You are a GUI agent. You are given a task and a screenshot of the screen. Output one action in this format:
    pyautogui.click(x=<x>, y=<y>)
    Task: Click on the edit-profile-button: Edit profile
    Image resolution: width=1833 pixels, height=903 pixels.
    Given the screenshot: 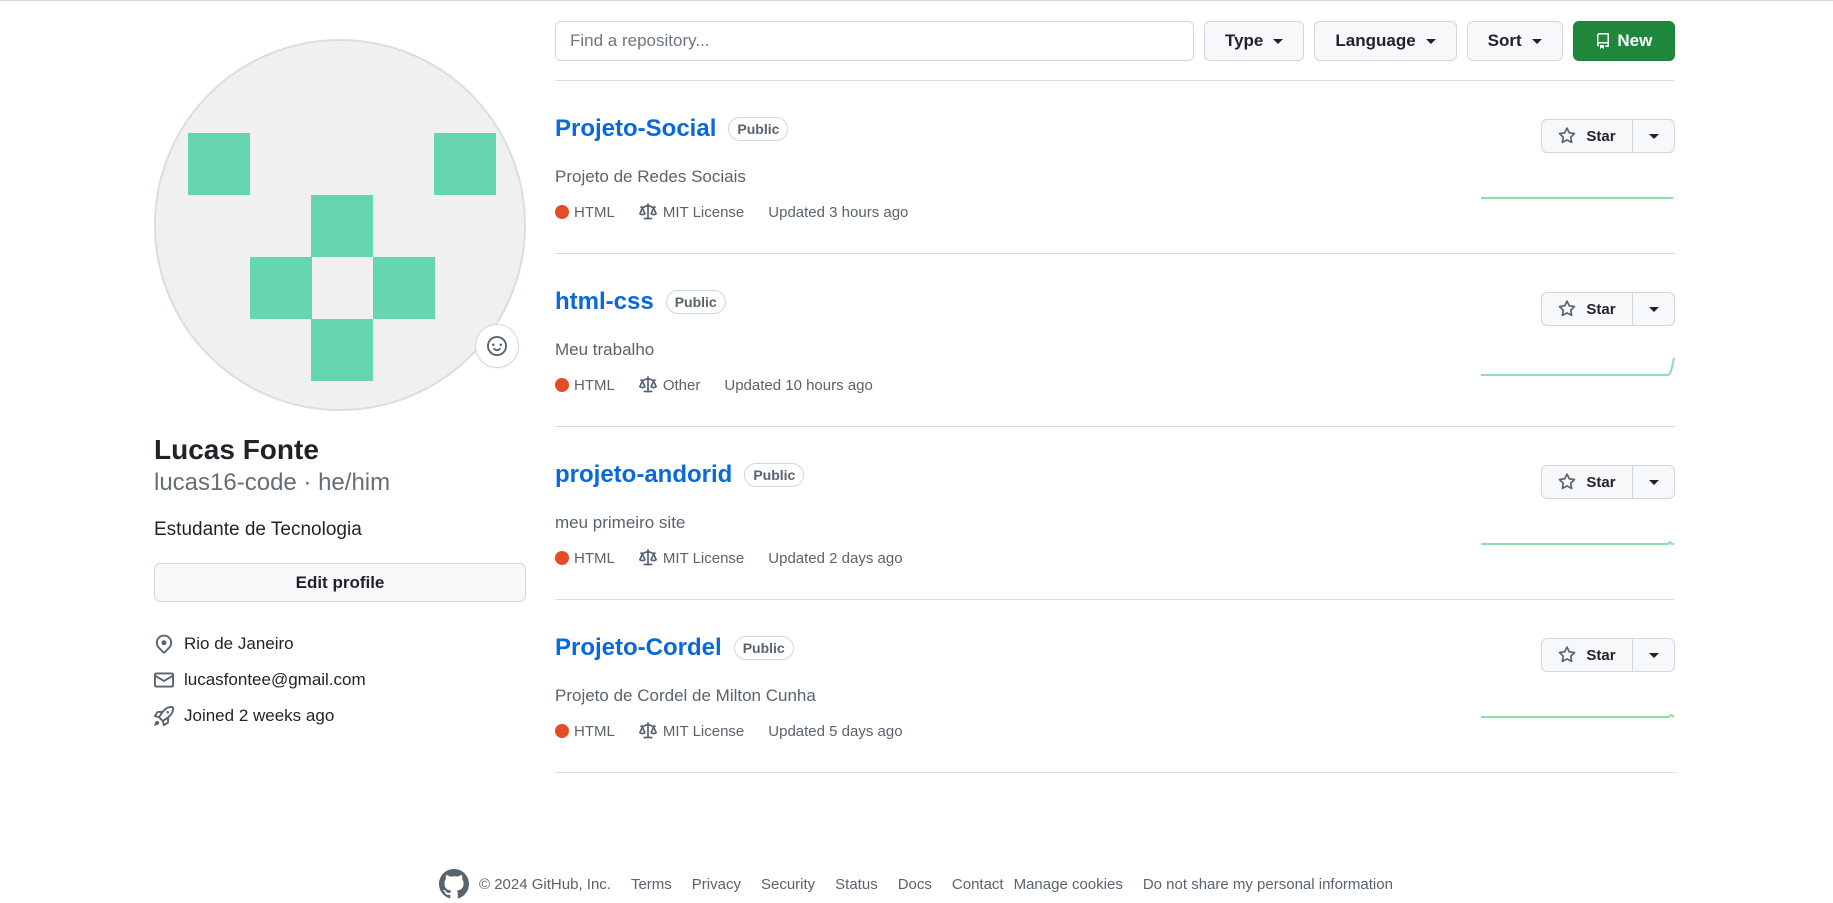 What is the action you would take?
    pyautogui.click(x=340, y=582)
    